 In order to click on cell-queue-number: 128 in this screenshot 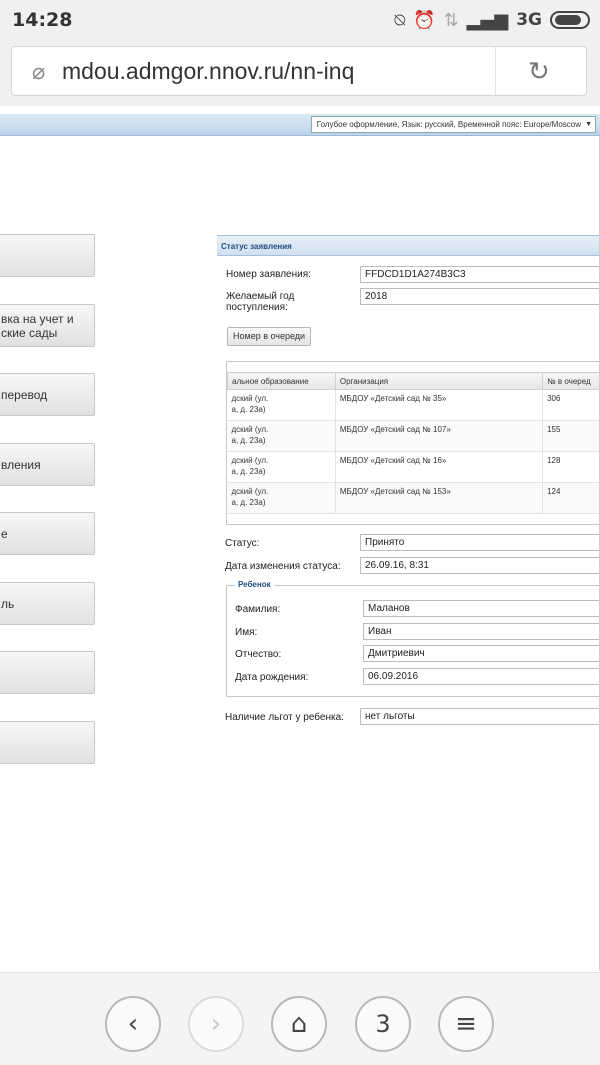, I will do `click(571, 467)`.